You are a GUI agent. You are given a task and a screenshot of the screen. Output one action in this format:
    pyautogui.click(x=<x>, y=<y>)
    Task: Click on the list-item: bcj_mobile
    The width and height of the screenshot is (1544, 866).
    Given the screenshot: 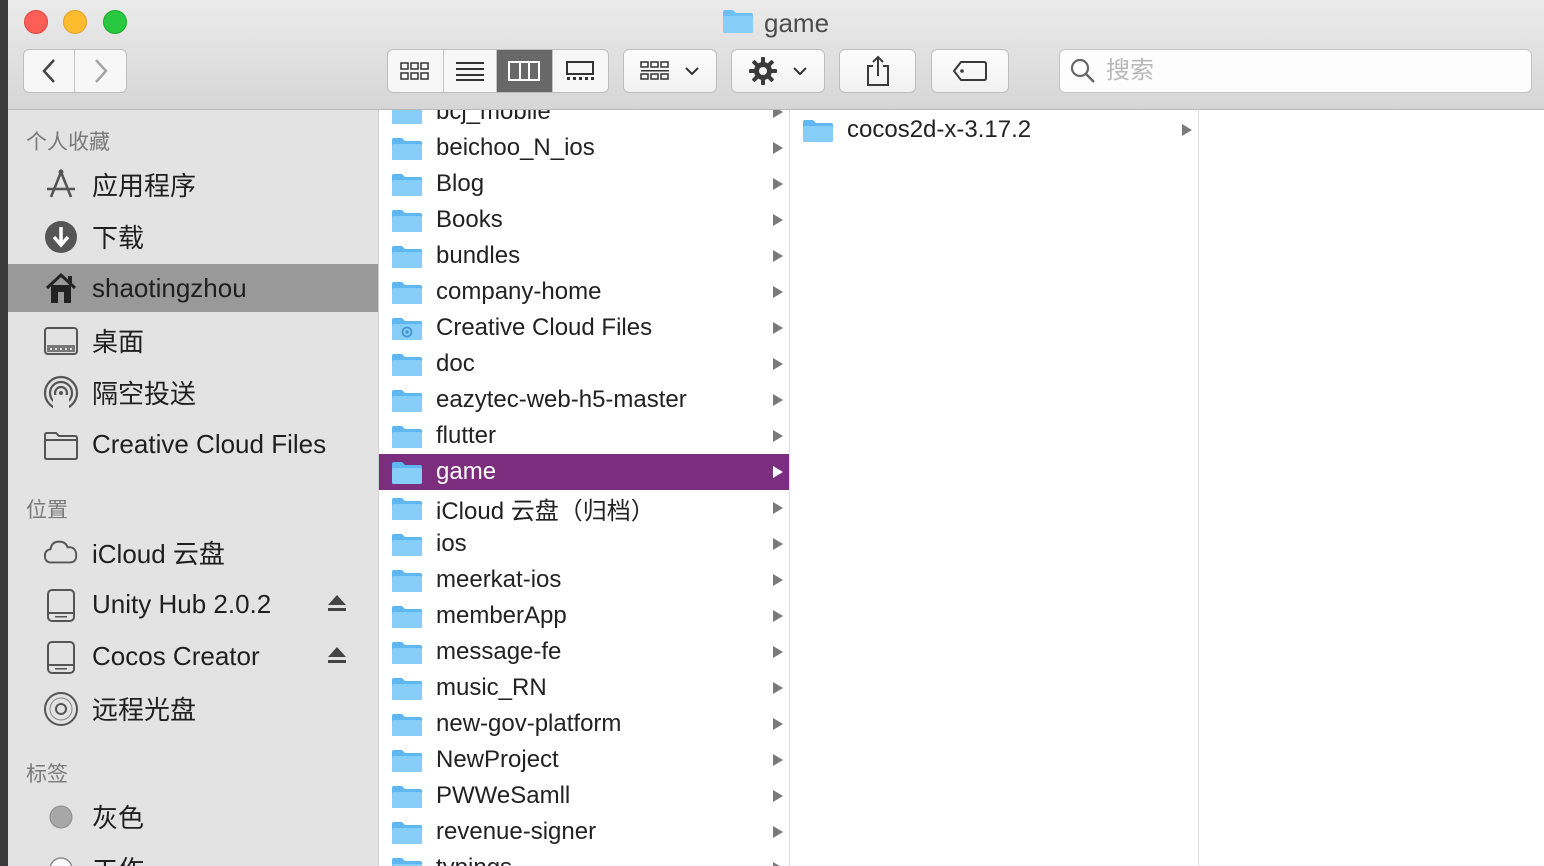 What is the action you would take?
    pyautogui.click(x=584, y=120)
    